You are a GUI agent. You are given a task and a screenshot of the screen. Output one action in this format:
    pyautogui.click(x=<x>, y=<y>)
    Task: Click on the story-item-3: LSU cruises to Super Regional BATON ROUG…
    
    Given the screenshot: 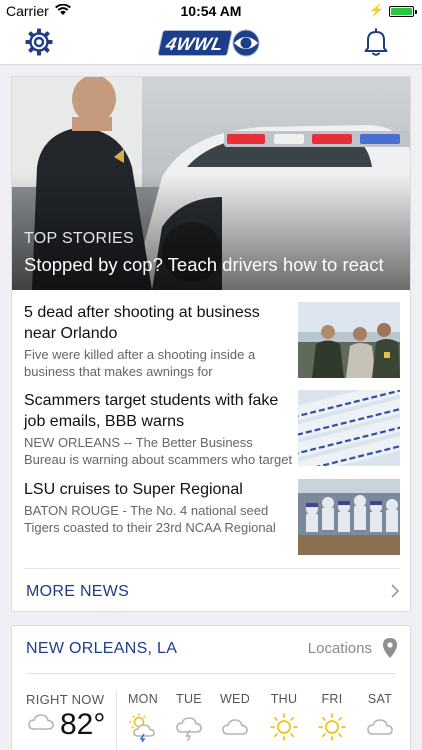 What is the action you would take?
    pyautogui.click(x=212, y=521)
    